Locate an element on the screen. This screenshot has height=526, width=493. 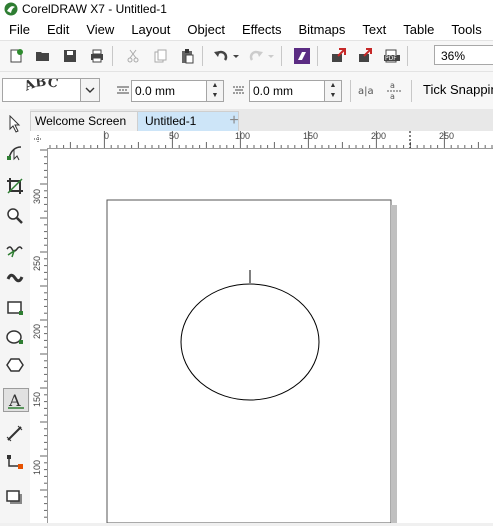
ruler-h-label: 250 is located at coordinates (447, 136).